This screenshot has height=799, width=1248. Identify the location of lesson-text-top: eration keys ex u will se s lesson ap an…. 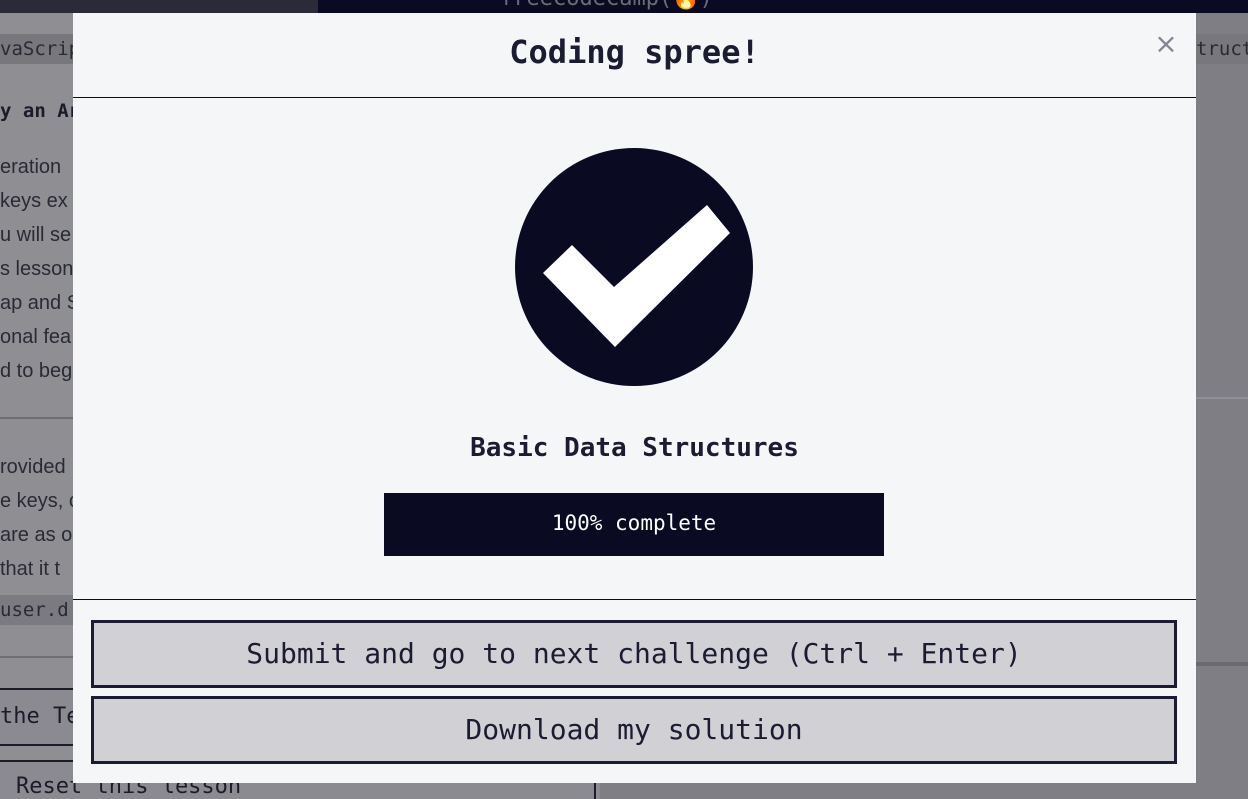
(36, 269).